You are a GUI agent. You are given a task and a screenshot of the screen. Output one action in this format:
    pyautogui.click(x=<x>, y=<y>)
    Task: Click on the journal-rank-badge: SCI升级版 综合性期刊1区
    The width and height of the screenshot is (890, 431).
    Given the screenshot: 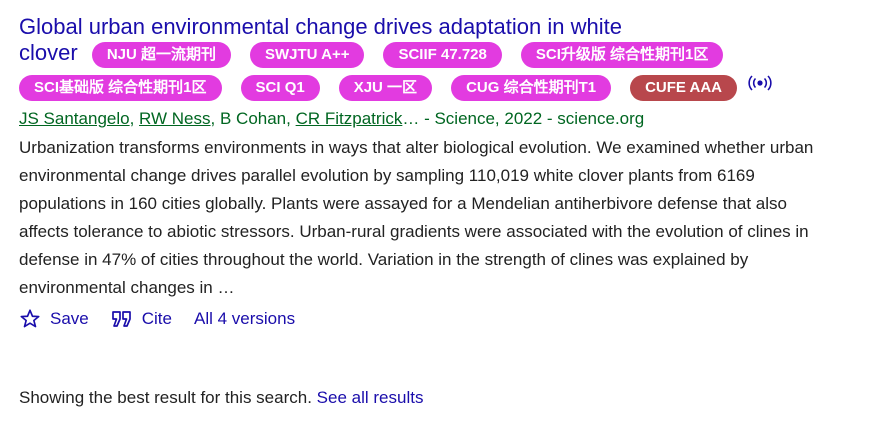 What is the action you would take?
    pyautogui.click(x=622, y=55)
    